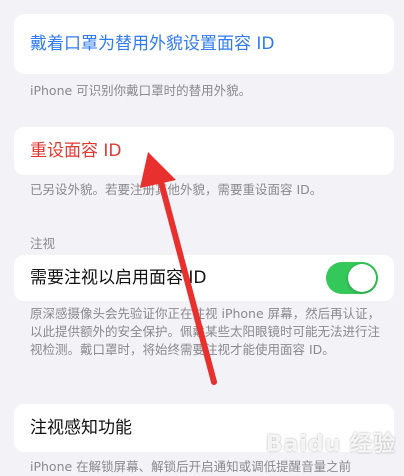 This screenshot has width=404, height=476. Describe the element at coordinates (76, 151) in the screenshot. I see `reset-face-id-button: 重设面容 ID` at that location.